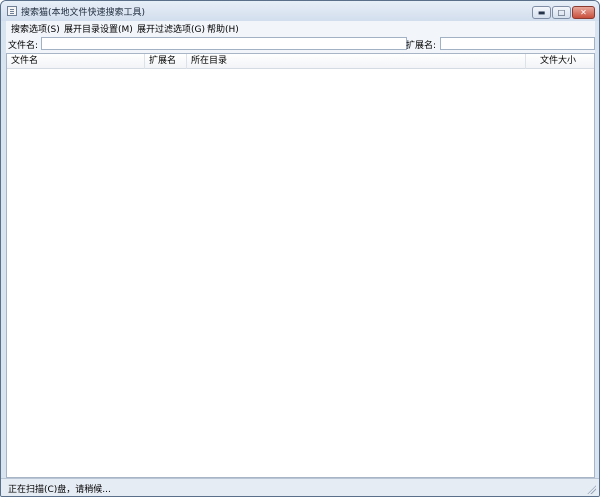  I want to click on column-filesize: 文件大小, so click(560, 61).